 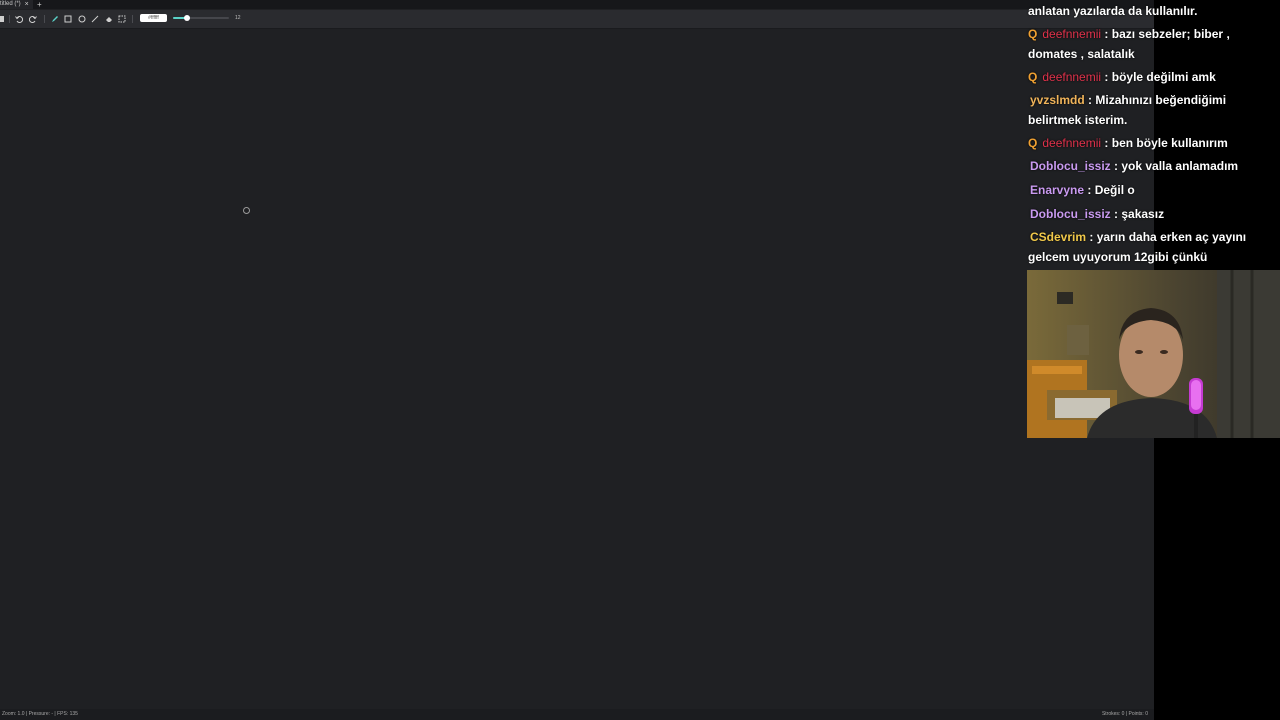 I want to click on toolbar, so click(x=577, y=19).